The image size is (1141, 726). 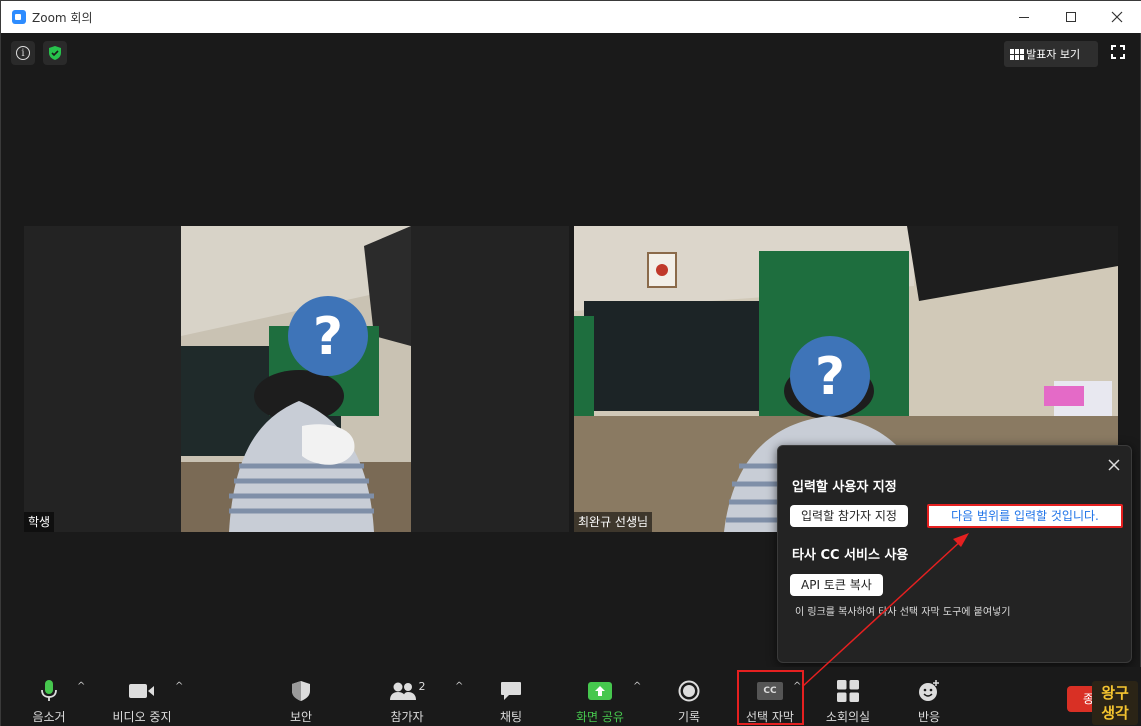 What do you see at coordinates (600, 717) in the screenshot?
I see `share-screen-label: 화면 공유` at bounding box center [600, 717].